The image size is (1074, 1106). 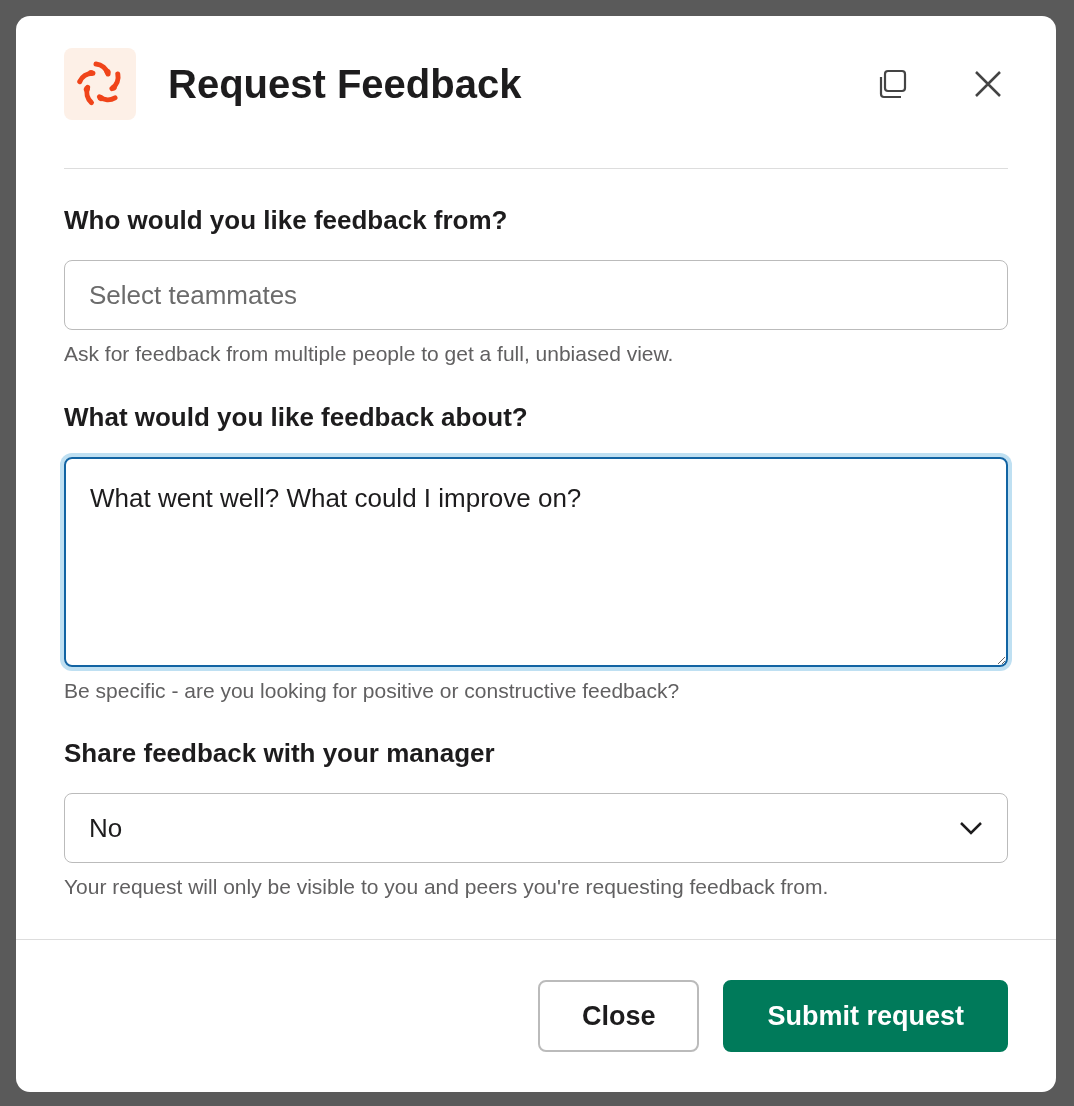 What do you see at coordinates (447, 887) in the screenshot?
I see `field-hint: Your request will only be visible to you and peers you're requesting feedback from.` at bounding box center [447, 887].